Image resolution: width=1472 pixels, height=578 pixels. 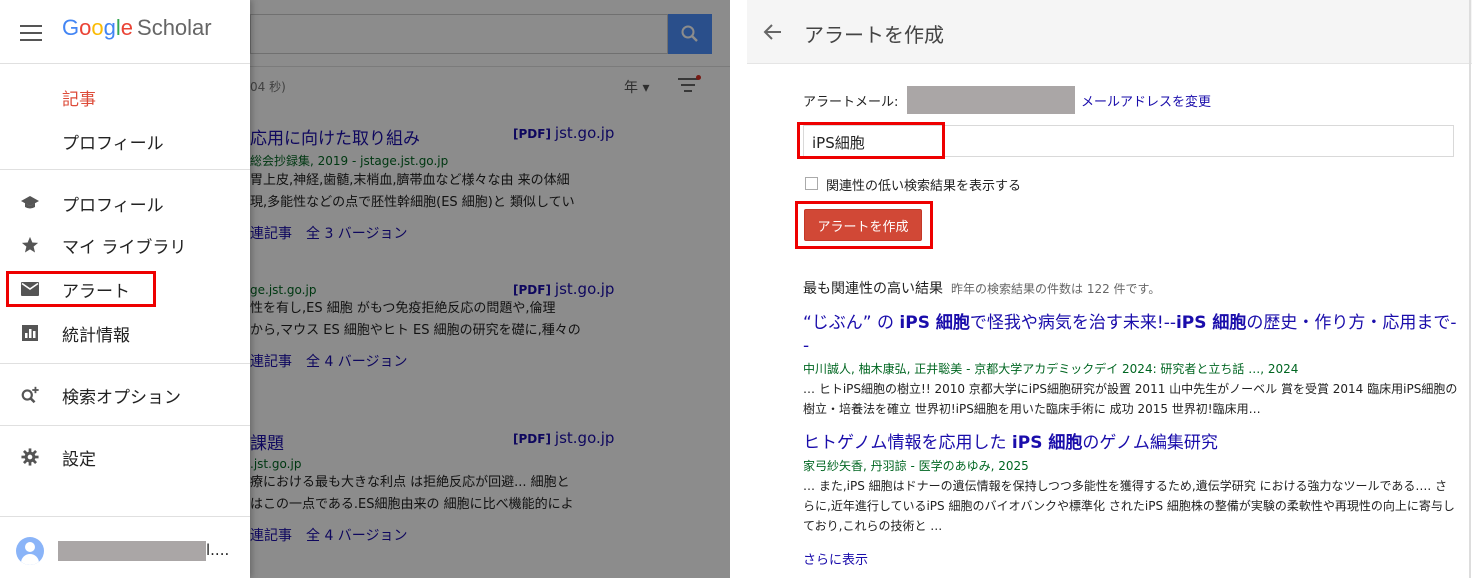 What do you see at coordinates (873, 289) in the screenshot?
I see `section-title-text: 最も関連性の高い結果` at bounding box center [873, 289].